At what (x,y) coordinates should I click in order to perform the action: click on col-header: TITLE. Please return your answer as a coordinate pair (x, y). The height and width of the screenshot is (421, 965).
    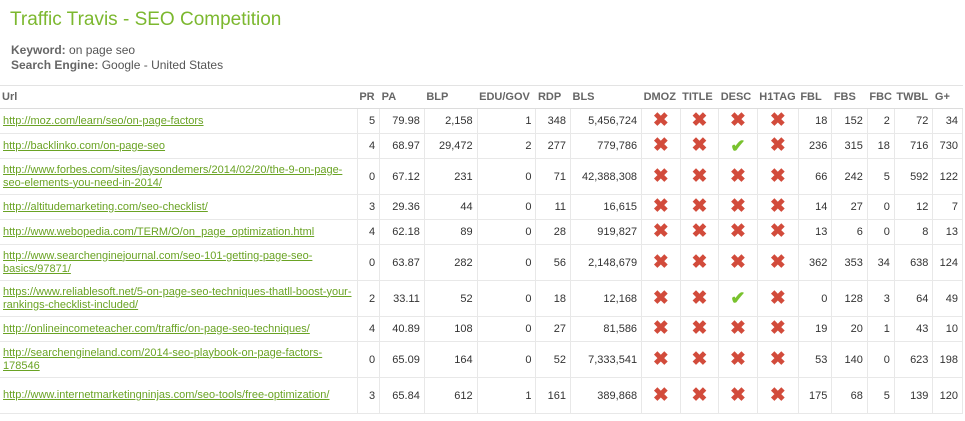
    Looking at the image, I should click on (699, 97).